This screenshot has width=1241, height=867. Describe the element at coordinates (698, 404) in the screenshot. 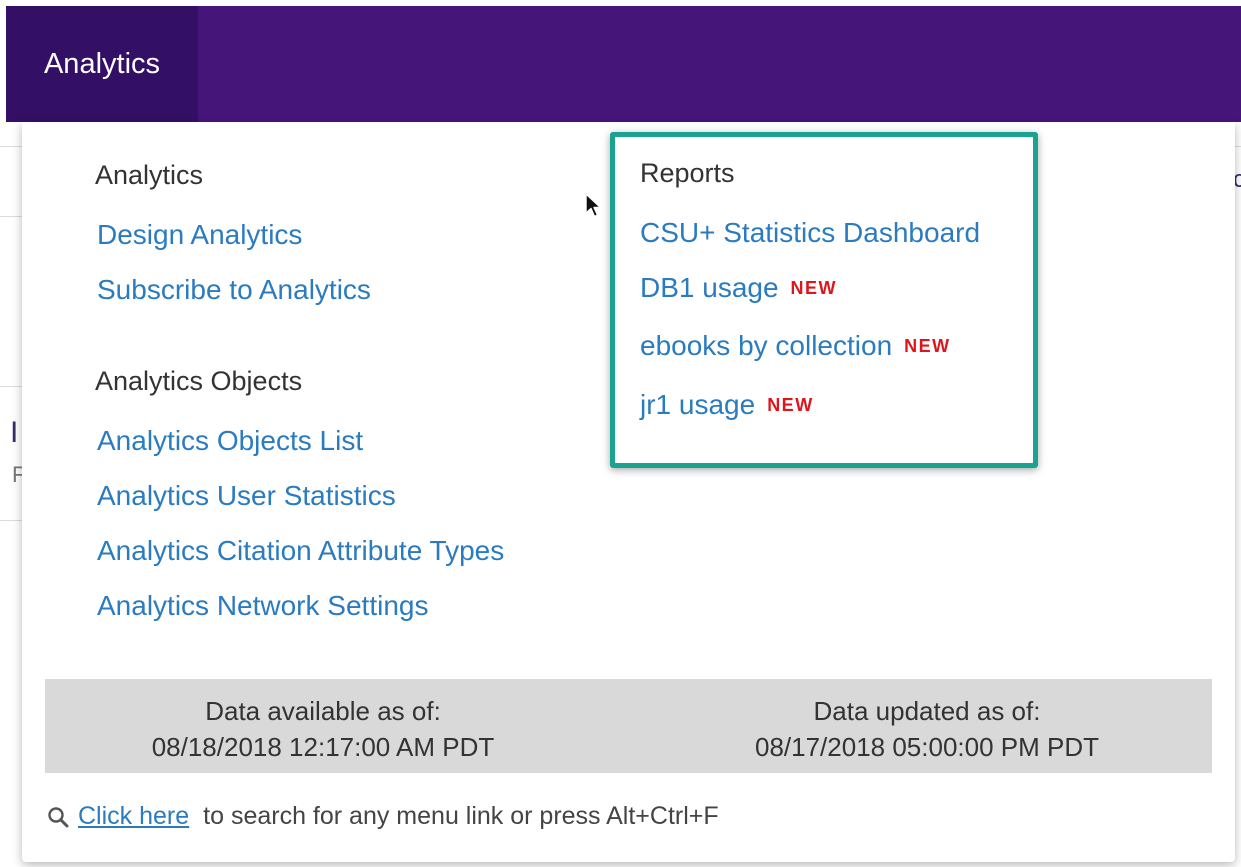

I see `menu-link-label: jr1 usage` at that location.